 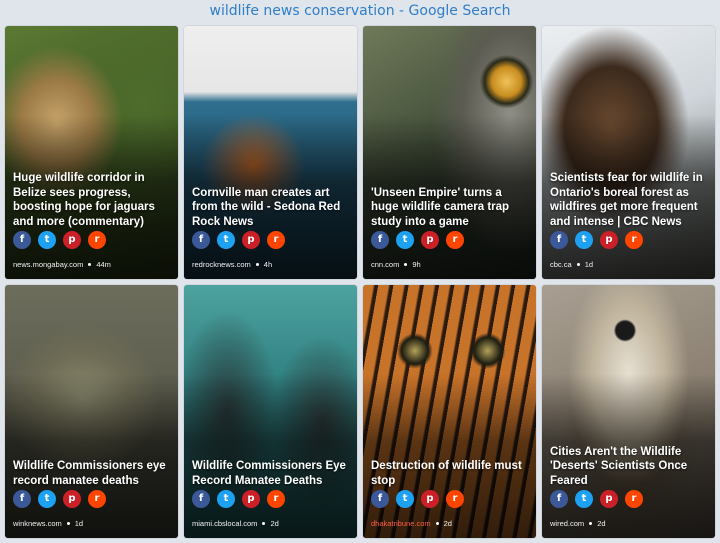 I want to click on source-link: miami.cbslocal.com, so click(x=224, y=523).